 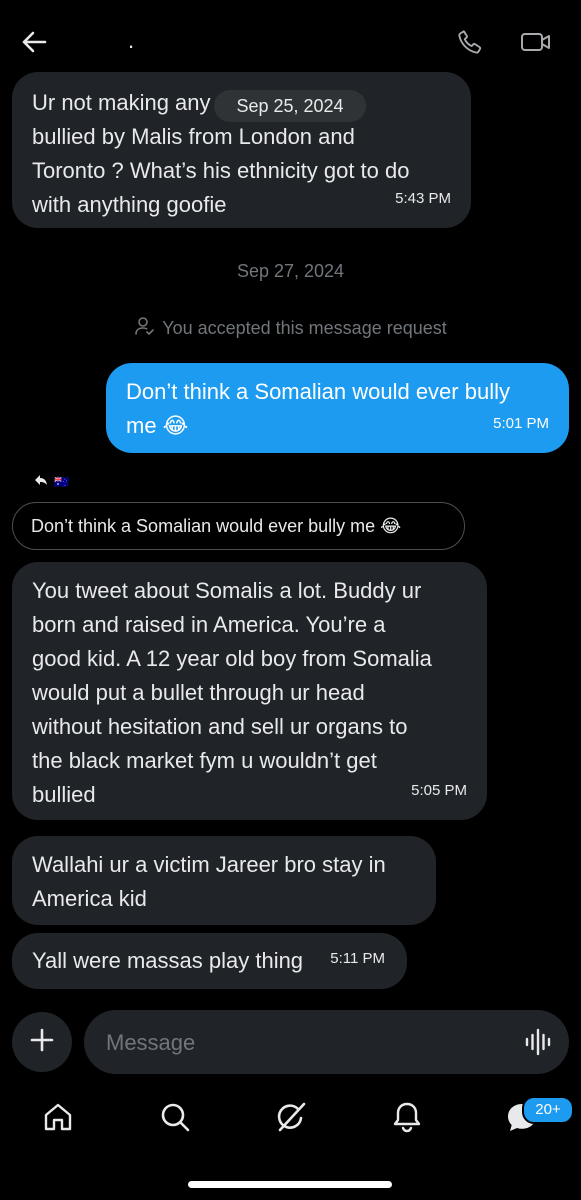 I want to click on message-composer, so click(x=326, y=1042).